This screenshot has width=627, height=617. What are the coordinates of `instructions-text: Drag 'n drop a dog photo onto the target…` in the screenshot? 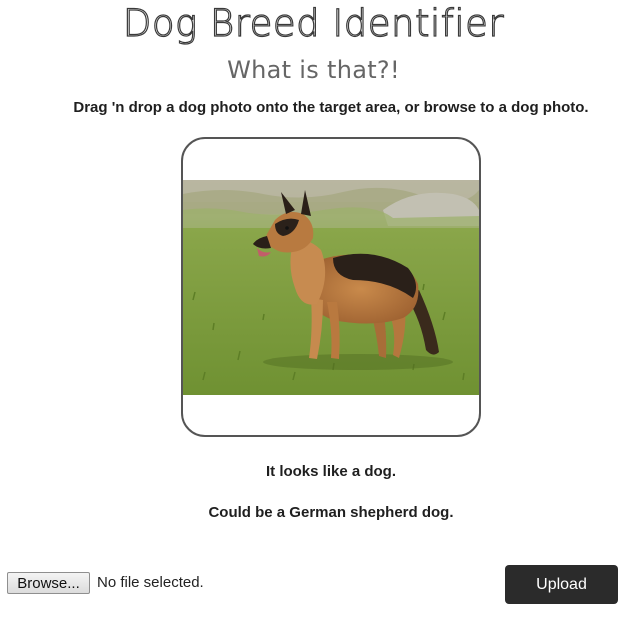 It's located at (331, 107).